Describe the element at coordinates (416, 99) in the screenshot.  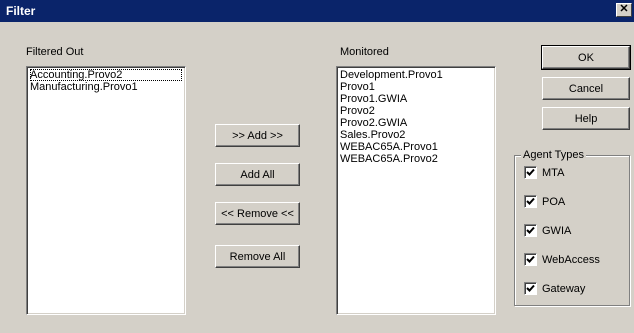
I see `list-item: Provo1.GWIA` at that location.